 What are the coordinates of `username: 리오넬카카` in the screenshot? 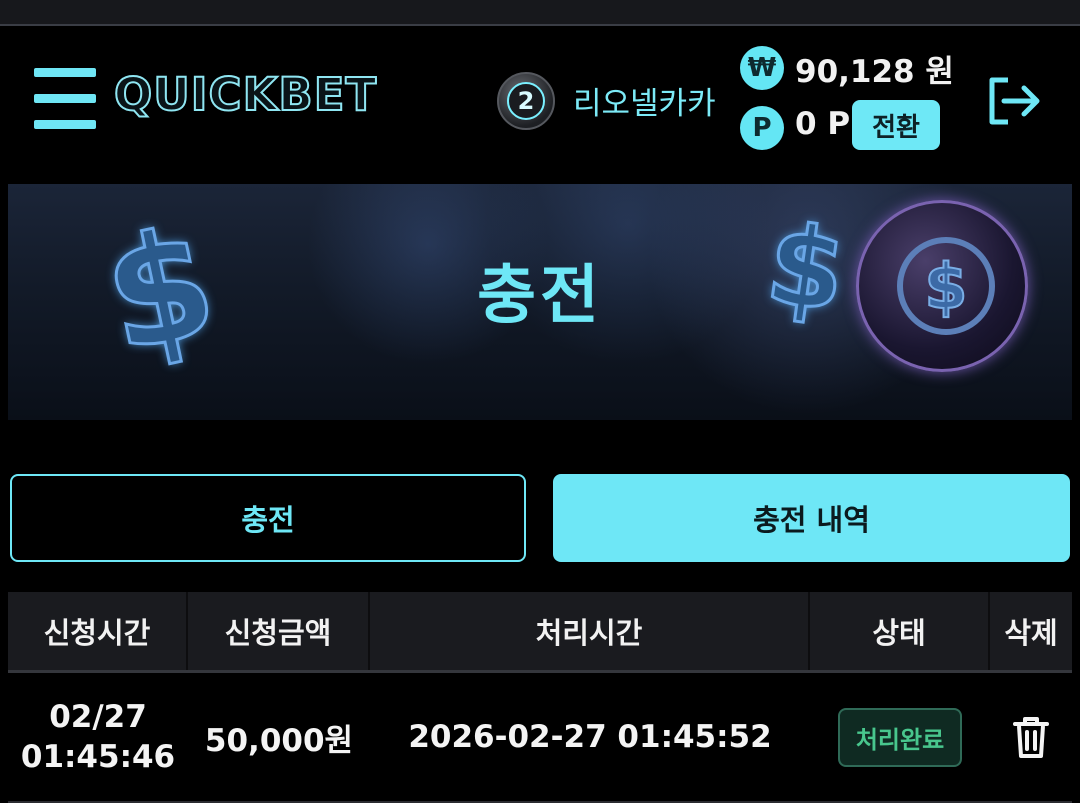 It's located at (644, 104).